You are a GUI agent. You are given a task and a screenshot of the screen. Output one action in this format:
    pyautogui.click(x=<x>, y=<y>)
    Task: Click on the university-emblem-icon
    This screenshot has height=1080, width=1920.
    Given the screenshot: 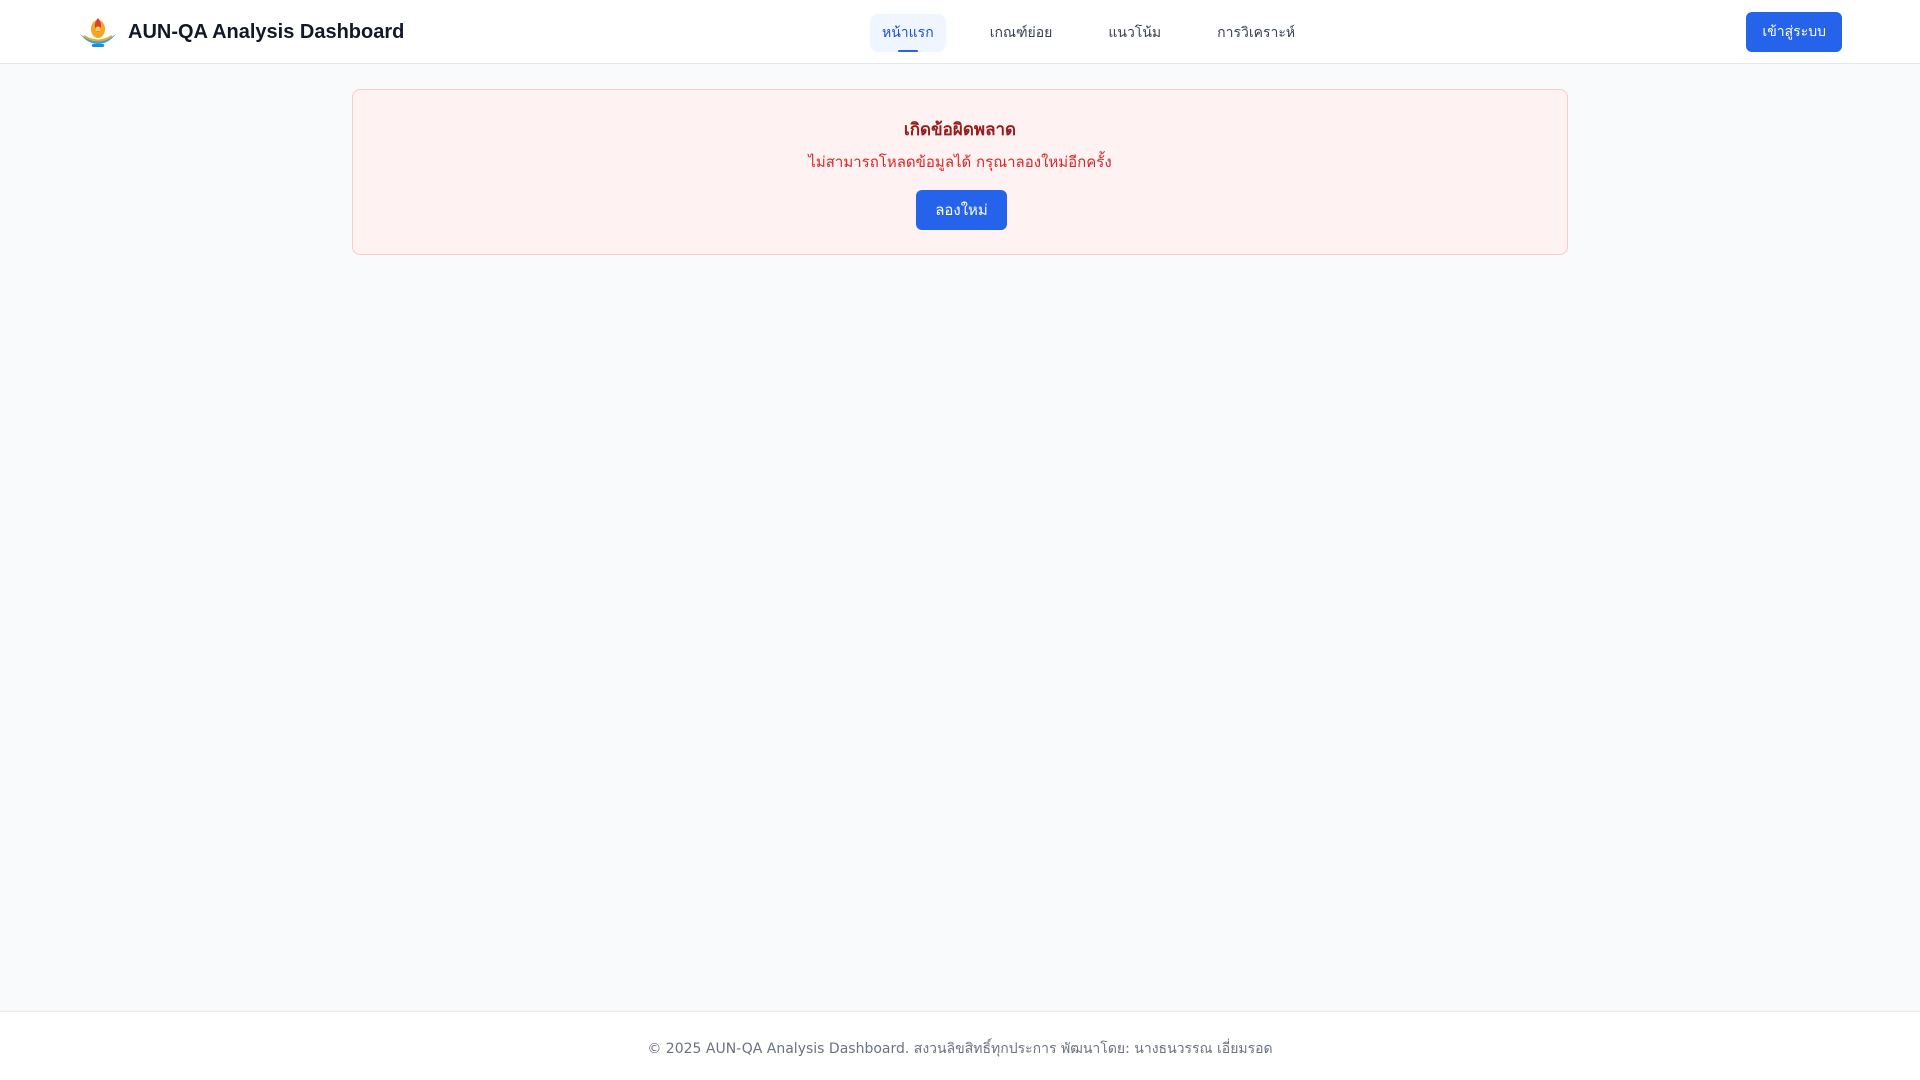 What is the action you would take?
    pyautogui.click(x=98, y=32)
    